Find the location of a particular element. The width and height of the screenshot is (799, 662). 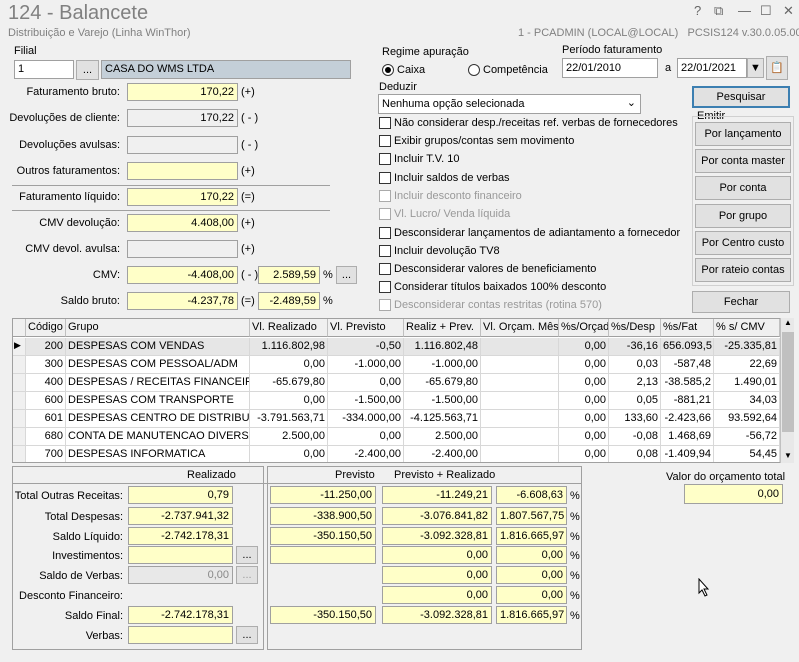

table-cell: 200 is located at coordinates (46, 347).